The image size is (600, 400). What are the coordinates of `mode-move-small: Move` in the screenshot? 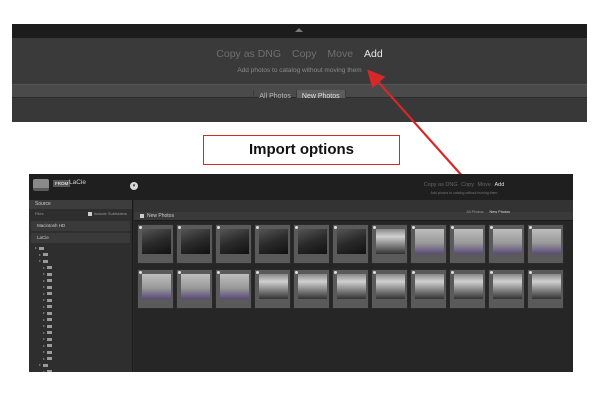 It's located at (484, 185).